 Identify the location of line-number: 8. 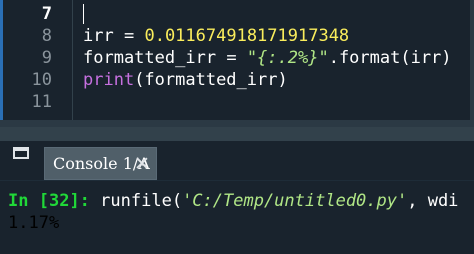
(46, 36).